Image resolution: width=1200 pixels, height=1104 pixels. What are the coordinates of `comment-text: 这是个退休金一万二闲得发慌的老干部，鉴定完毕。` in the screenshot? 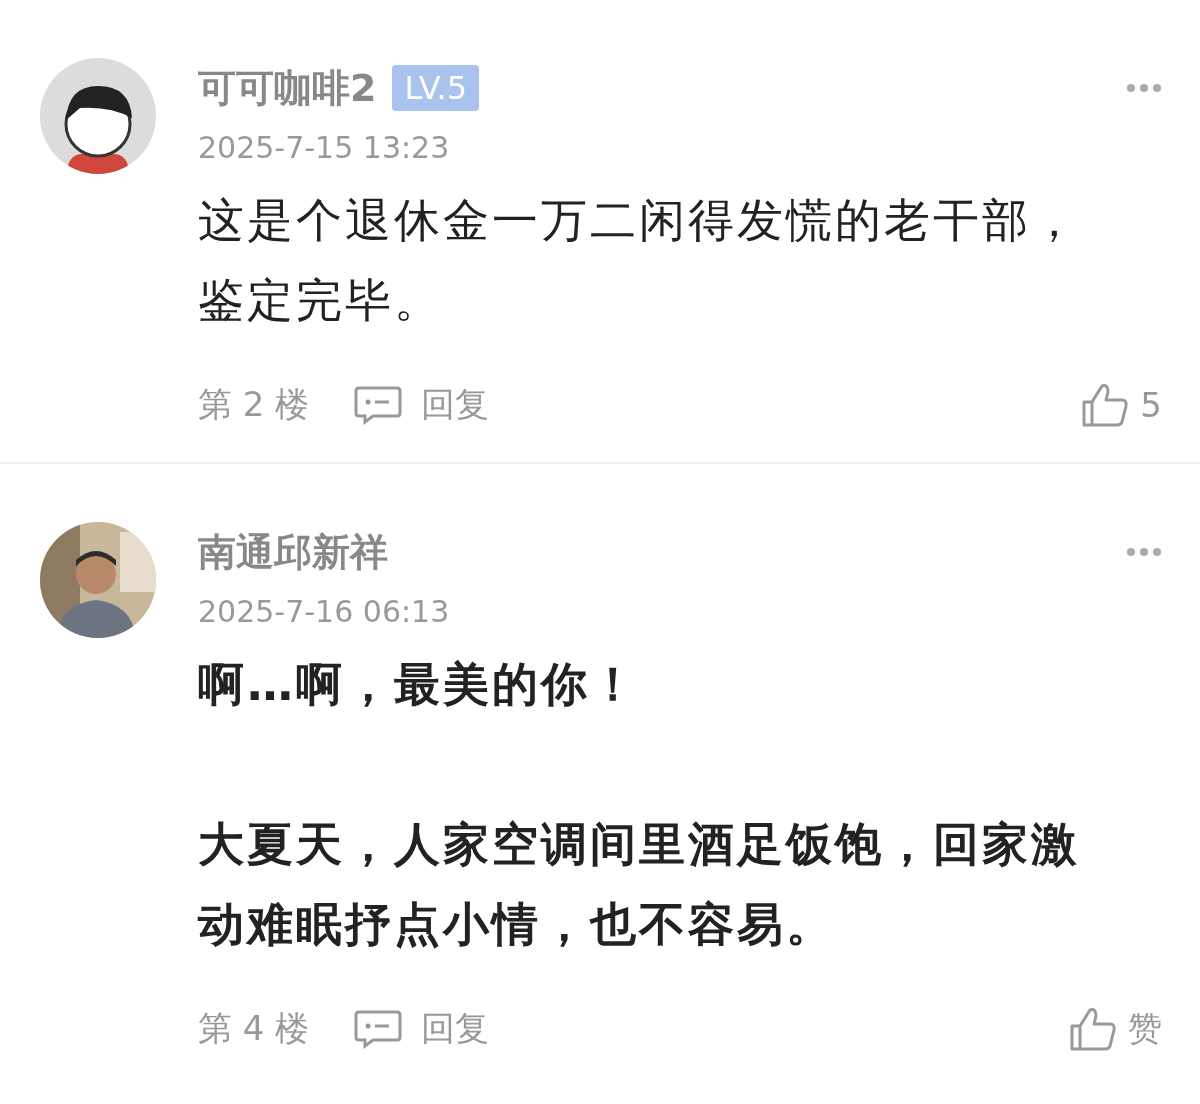 It's located at (639, 260).